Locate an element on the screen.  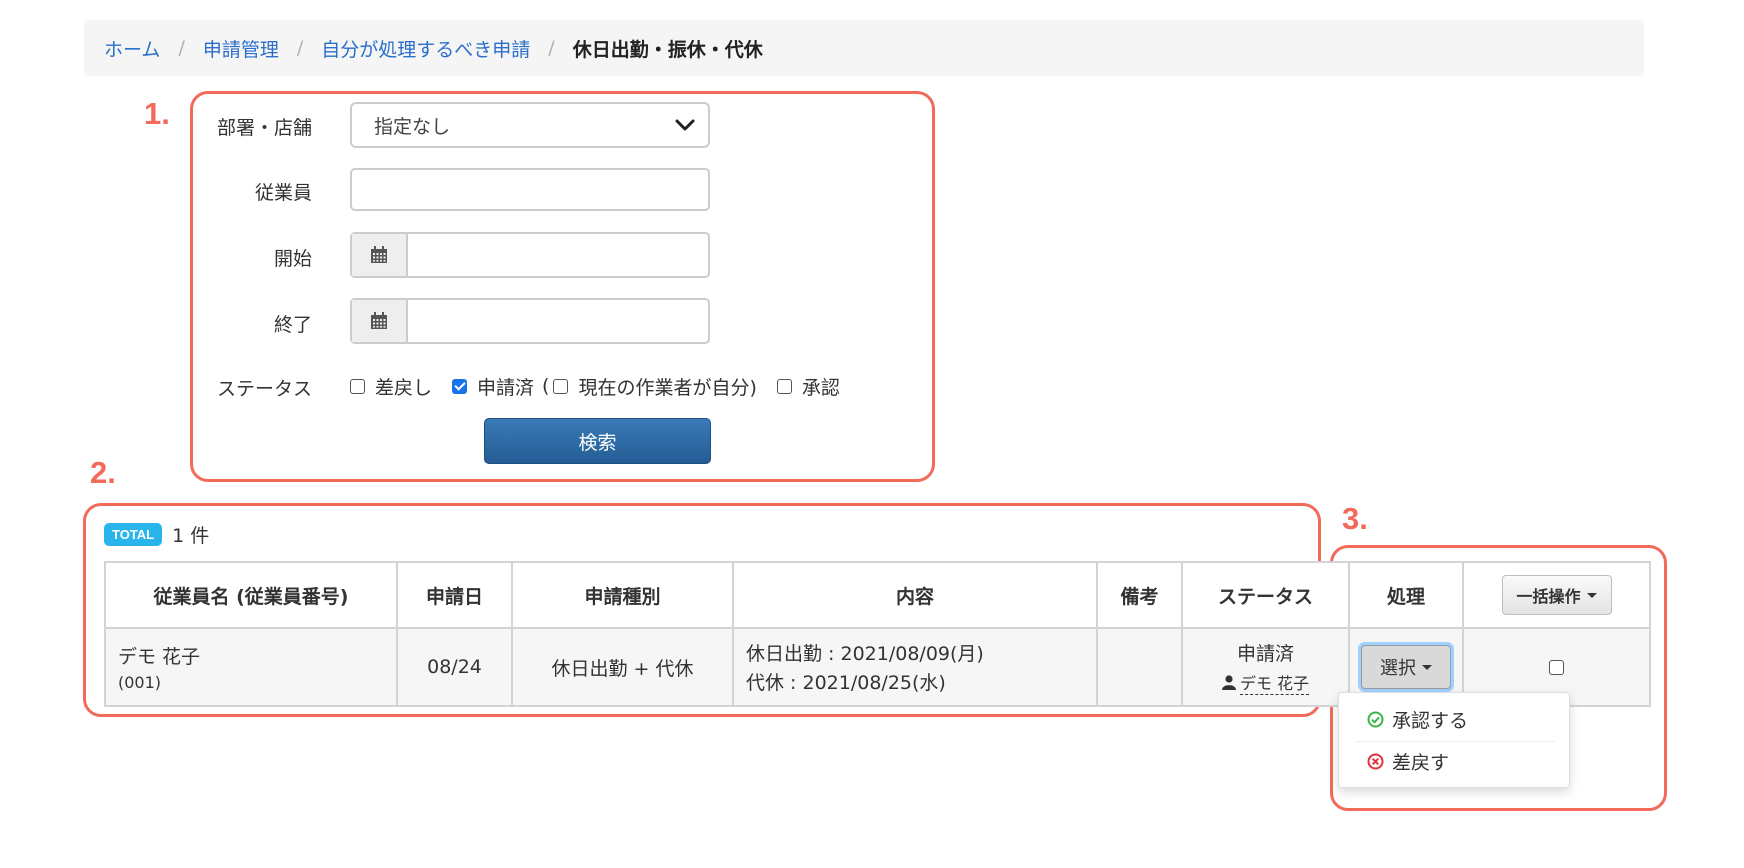
breadcrumb-my-requests: 自分が処理するべき申請 is located at coordinates (425, 48).